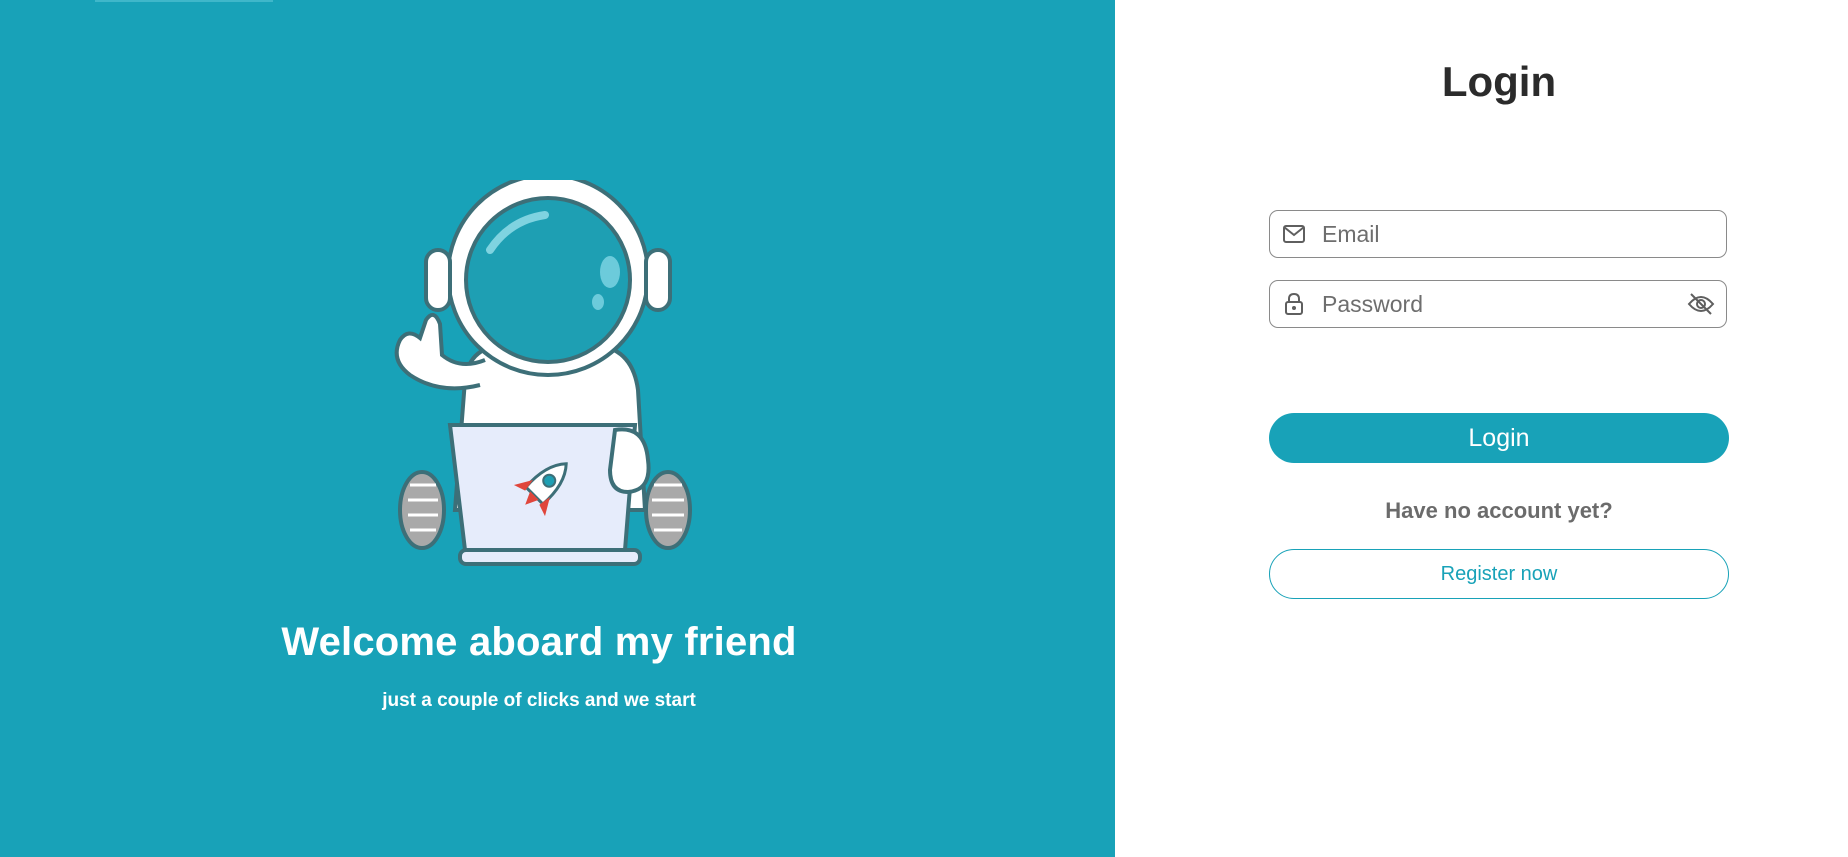 This screenshot has width=1848, height=857. Describe the element at coordinates (1701, 304) in the screenshot. I see `eye-slash-icon` at that location.